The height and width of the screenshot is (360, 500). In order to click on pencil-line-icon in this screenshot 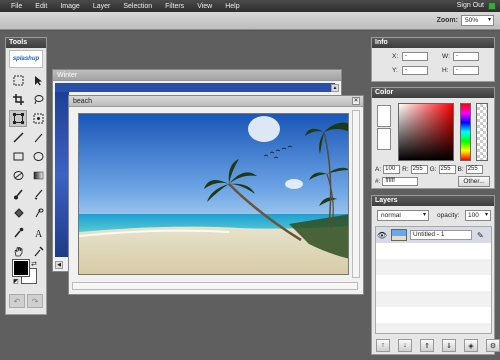, I will do `click(38, 137)`.